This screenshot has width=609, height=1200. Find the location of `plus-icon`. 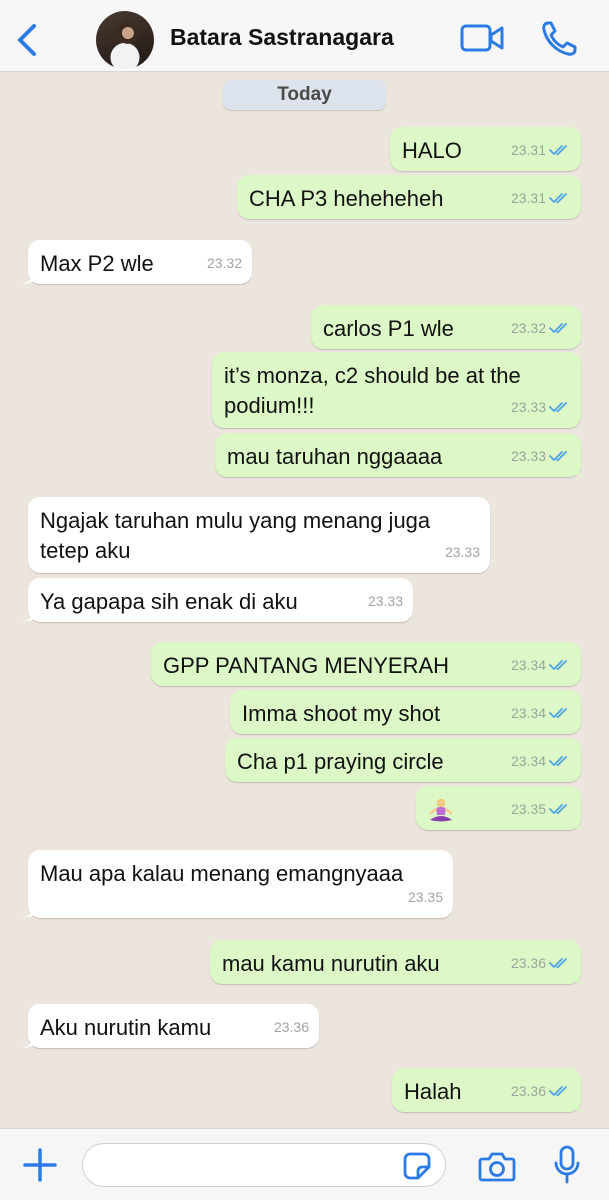

plus-icon is located at coordinates (40, 1165).